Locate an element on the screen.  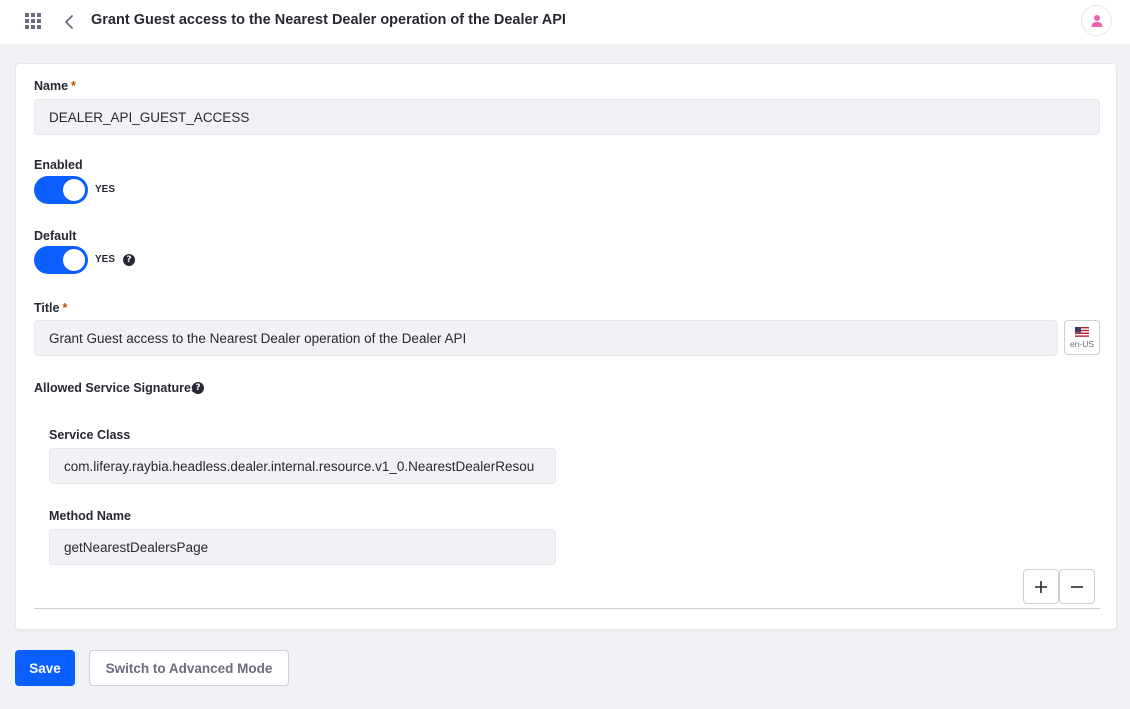
enabled-state-text: YES is located at coordinates (105, 189).